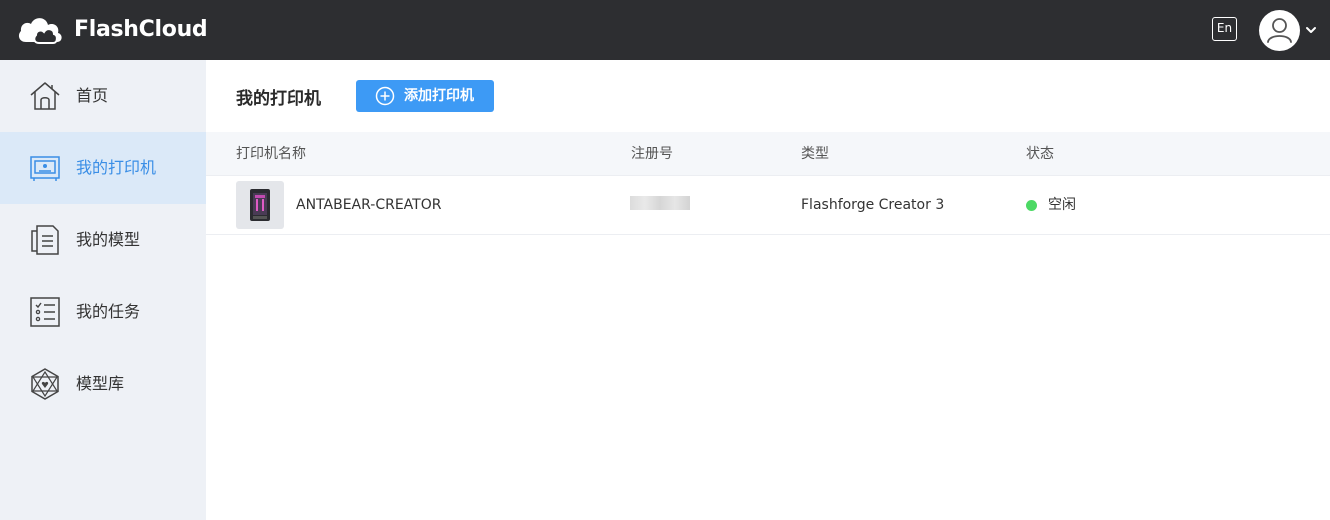 The width and height of the screenshot is (1330, 520). I want to click on sidebar-item-printers: 我的打印机, so click(103, 168).